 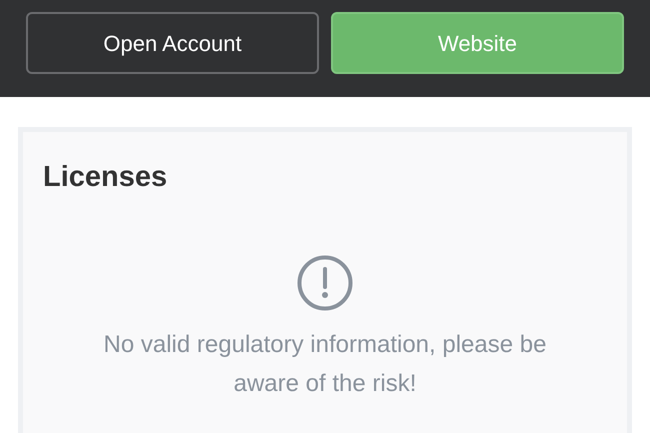 What do you see at coordinates (325, 364) in the screenshot?
I see `empty-message: No valid regulatory information, please be aware of the risk!` at bounding box center [325, 364].